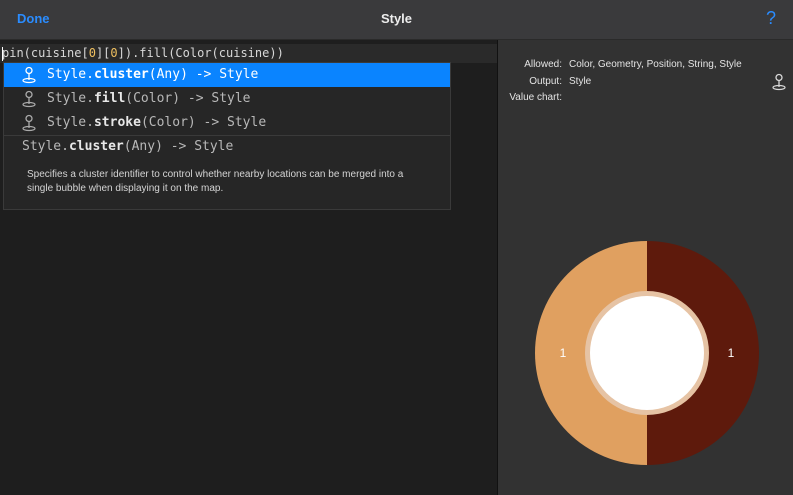 The image size is (793, 495). Describe the element at coordinates (771, 18) in the screenshot. I see `help-icon: ?` at that location.